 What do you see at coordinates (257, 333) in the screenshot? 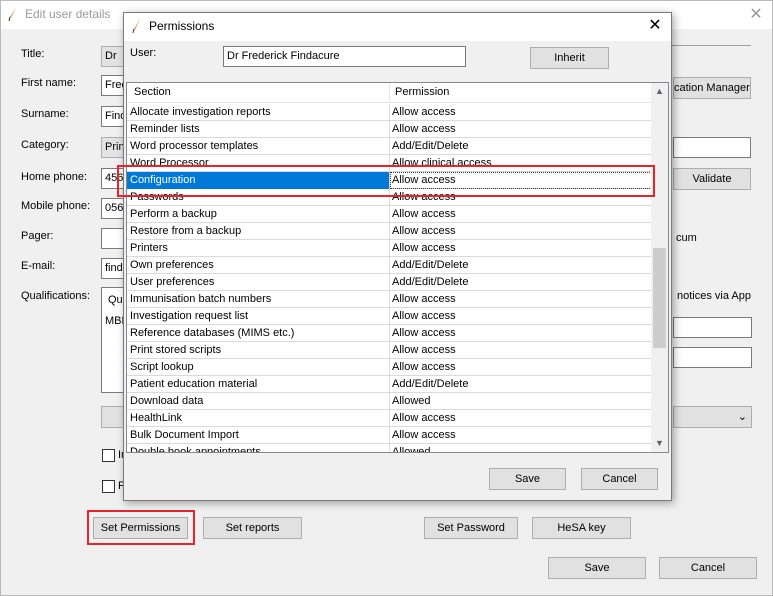
I see `section-cell: Reference databases (MIMS etc.)` at bounding box center [257, 333].